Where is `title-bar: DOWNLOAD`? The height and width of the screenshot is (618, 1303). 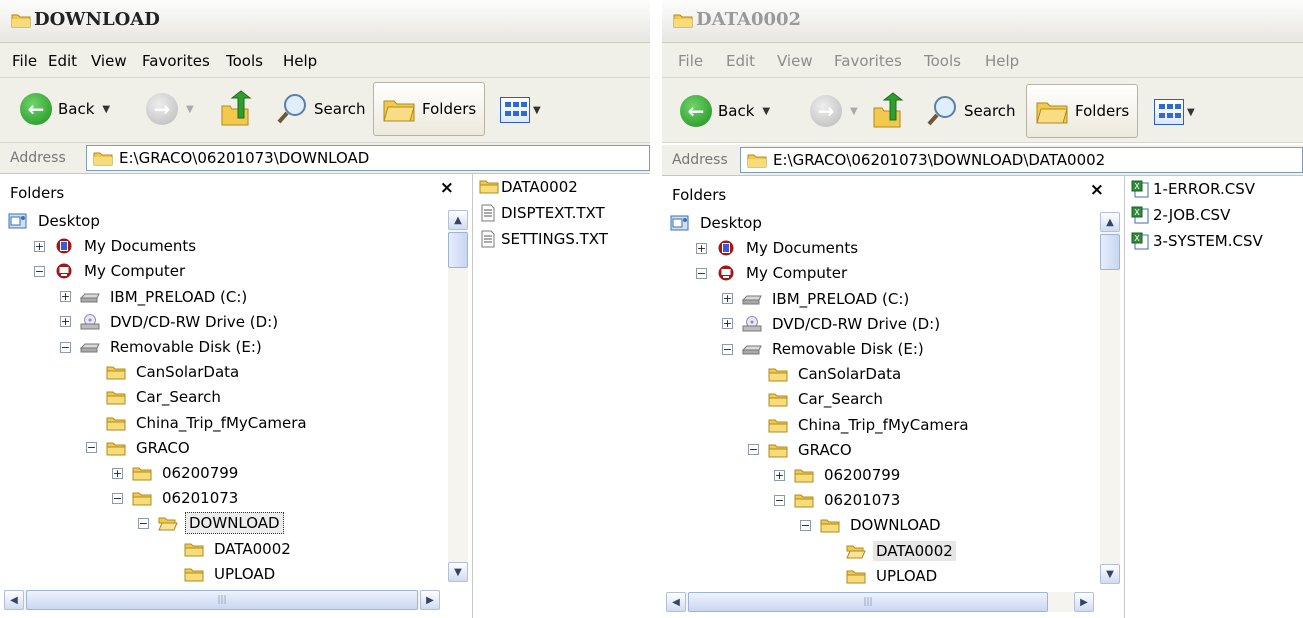 title-bar: DOWNLOAD is located at coordinates (325, 21).